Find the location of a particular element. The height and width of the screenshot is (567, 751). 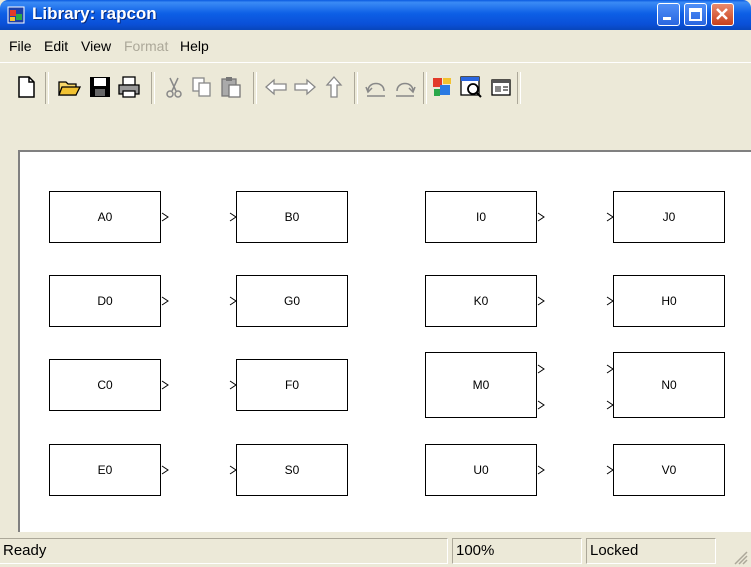

up-arrow-icon is located at coordinates (334, 87).